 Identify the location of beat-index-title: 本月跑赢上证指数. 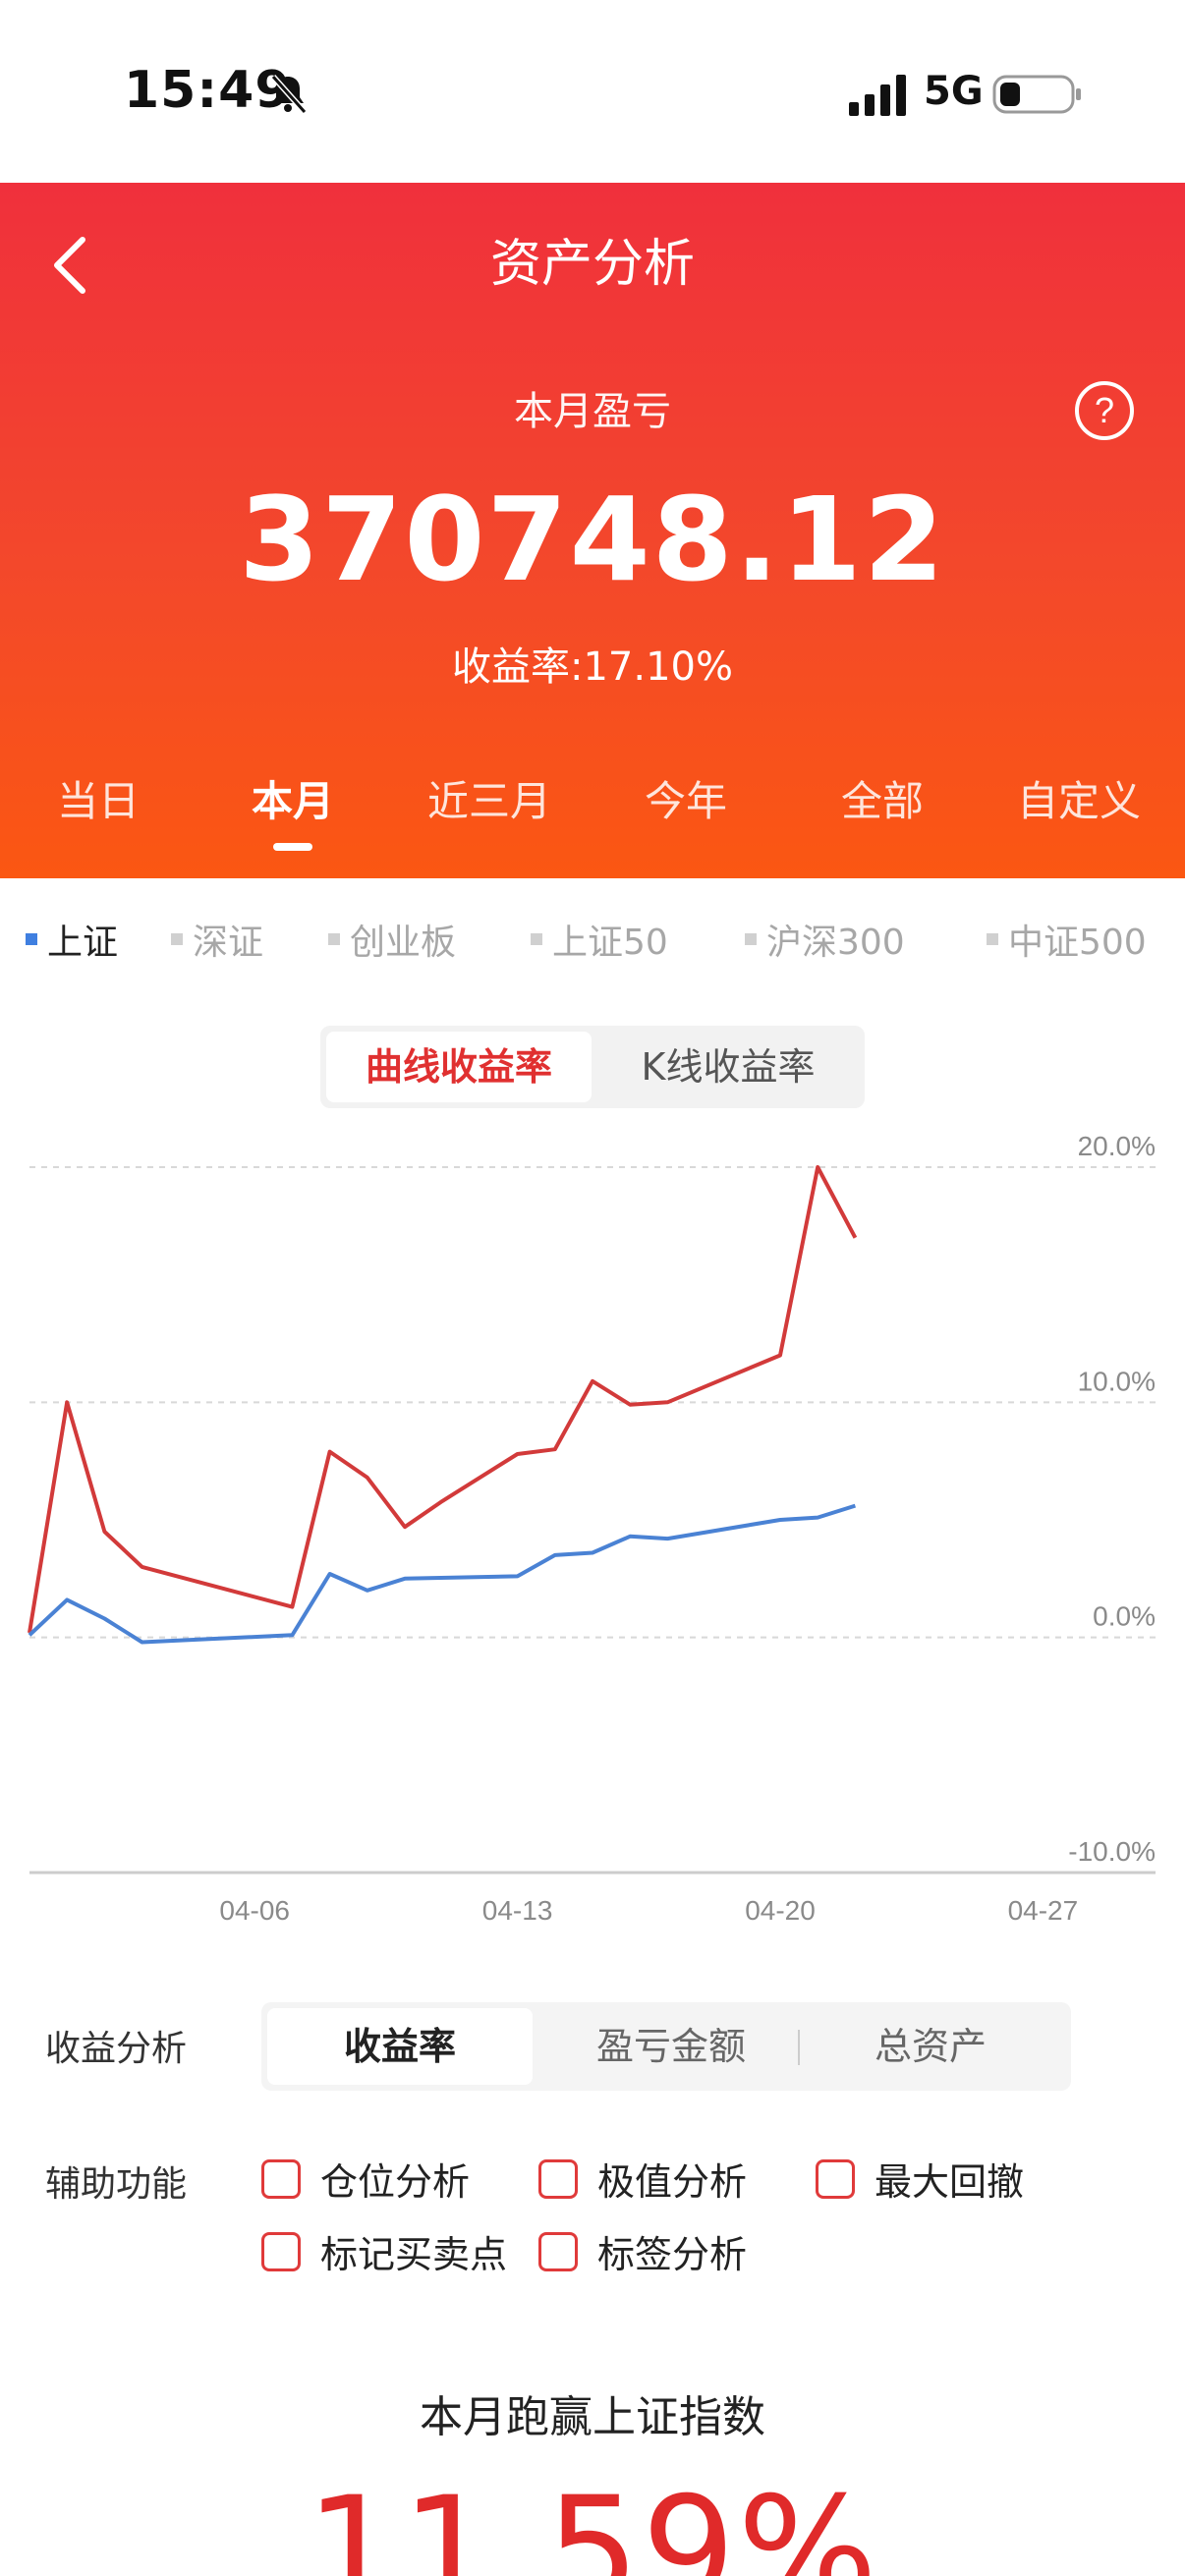
(592, 2417).